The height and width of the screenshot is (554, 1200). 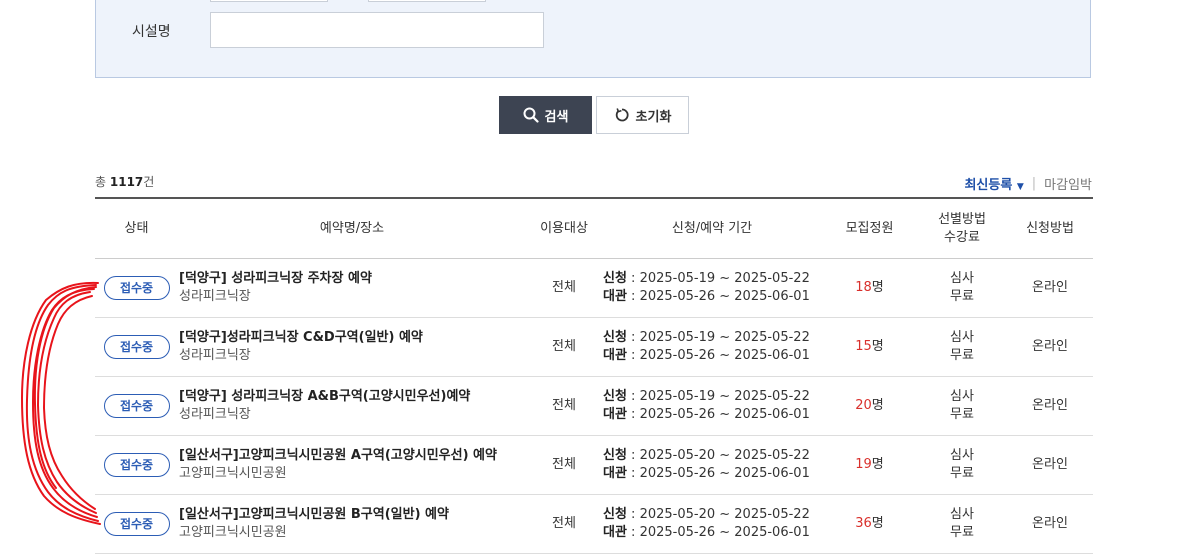 What do you see at coordinates (151, 32) in the screenshot?
I see `facility-label: 시설명` at bounding box center [151, 32].